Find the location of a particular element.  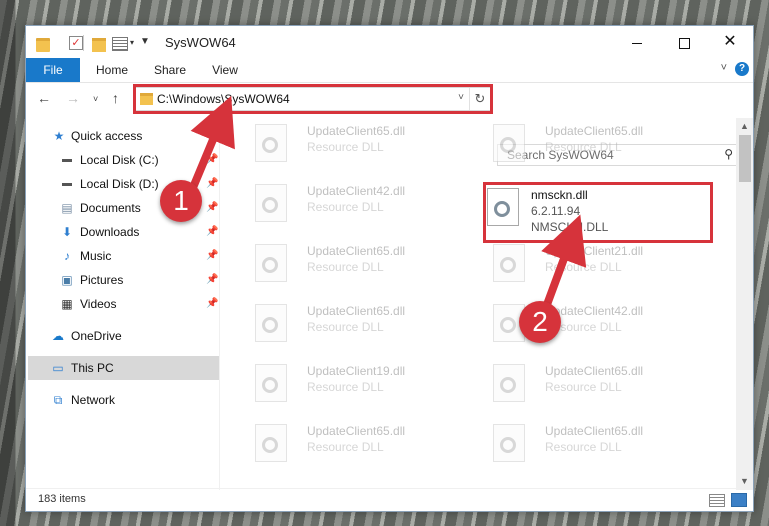

callout-badge-1: 1 is located at coordinates (181, 201).